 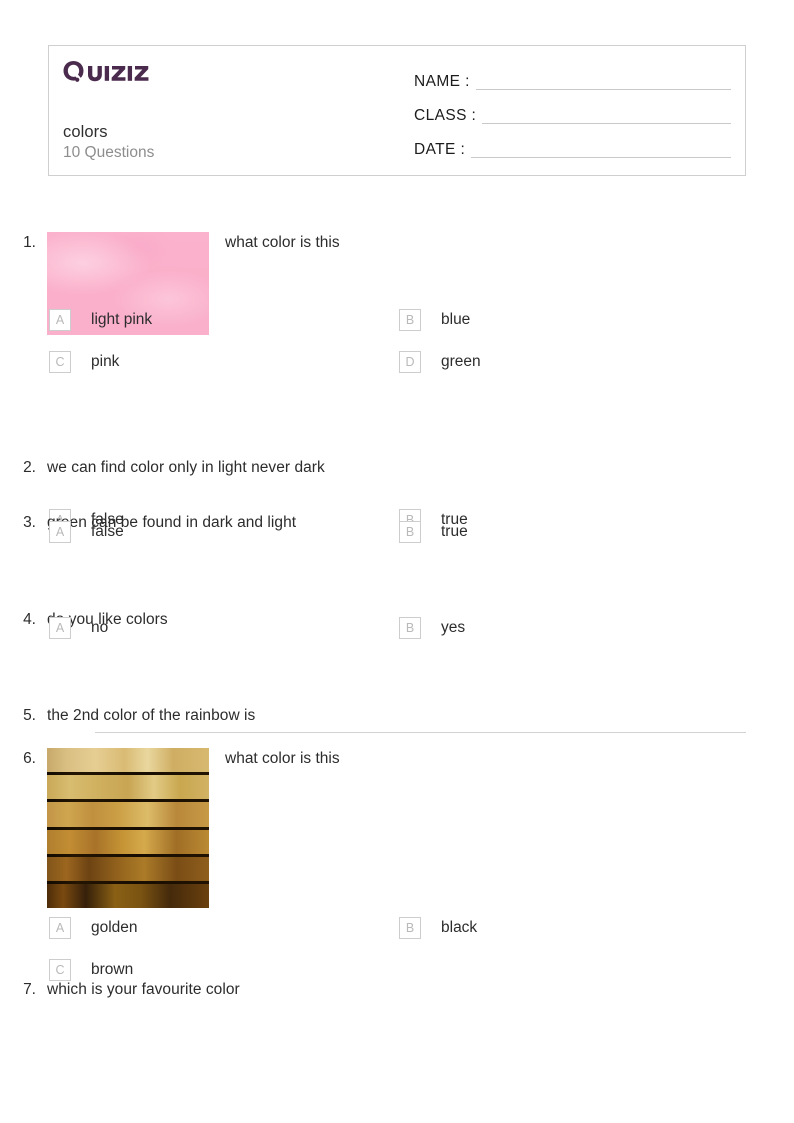 What do you see at coordinates (438, 928) in the screenshot?
I see `option-6-b: B black` at bounding box center [438, 928].